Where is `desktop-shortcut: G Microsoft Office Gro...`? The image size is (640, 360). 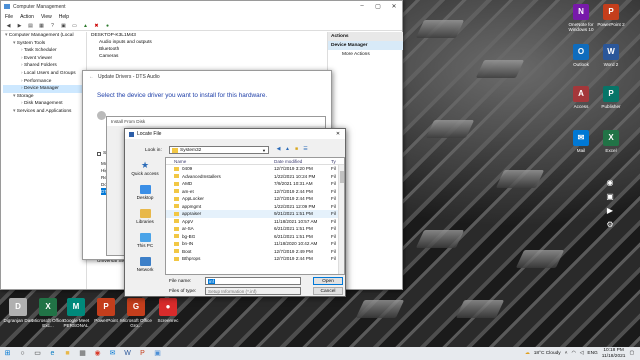
desktop-shortcut: G Microsoft Office Gro... is located at coordinates (136, 313).